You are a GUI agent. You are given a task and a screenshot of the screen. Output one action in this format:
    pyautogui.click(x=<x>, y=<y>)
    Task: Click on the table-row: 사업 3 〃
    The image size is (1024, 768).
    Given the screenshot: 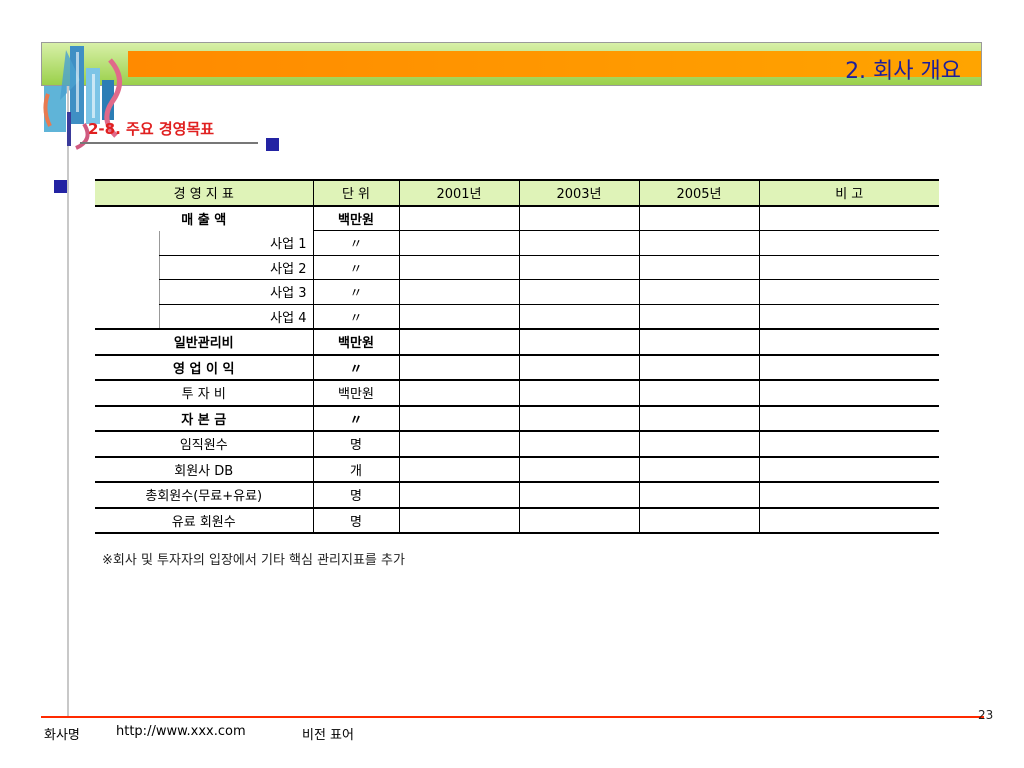 What is the action you would take?
    pyautogui.click(x=517, y=292)
    